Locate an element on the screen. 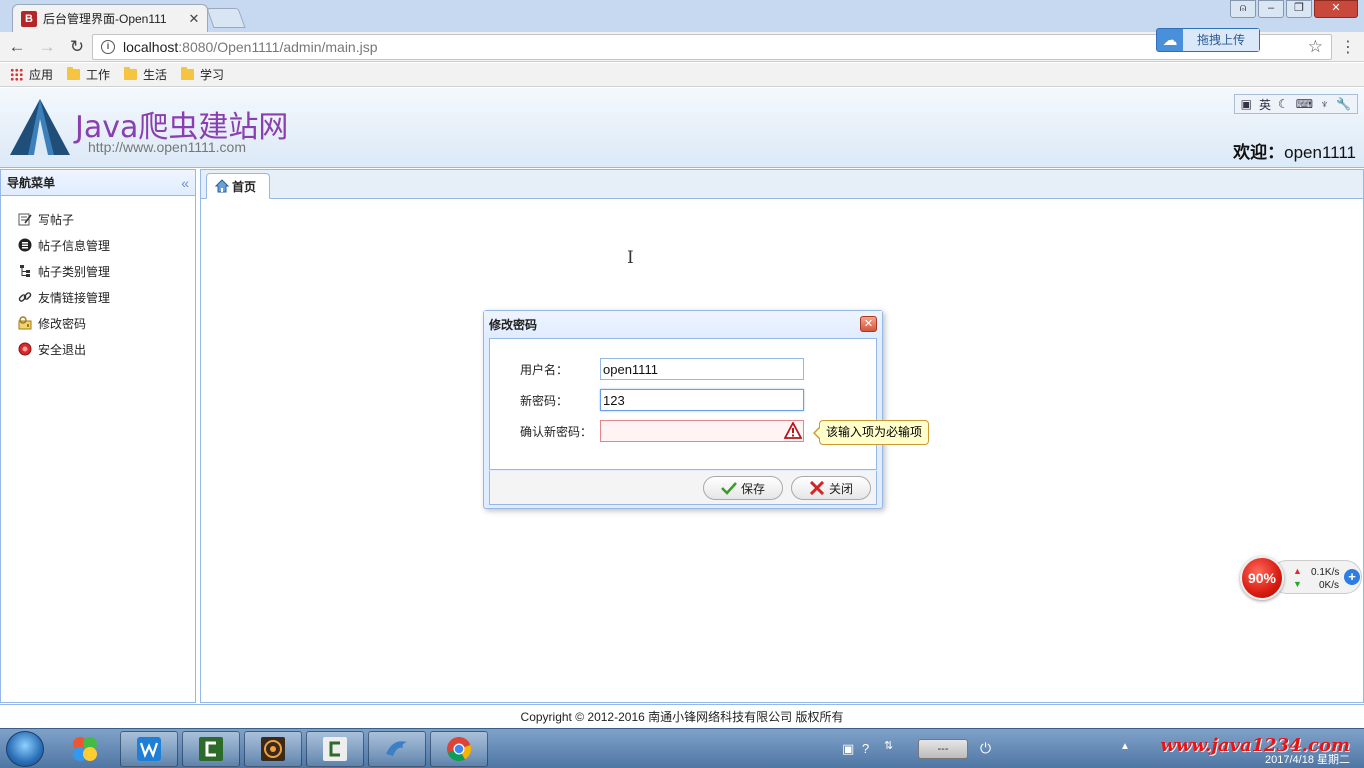  bookmark-folder-study: 学习 is located at coordinates (202, 74).